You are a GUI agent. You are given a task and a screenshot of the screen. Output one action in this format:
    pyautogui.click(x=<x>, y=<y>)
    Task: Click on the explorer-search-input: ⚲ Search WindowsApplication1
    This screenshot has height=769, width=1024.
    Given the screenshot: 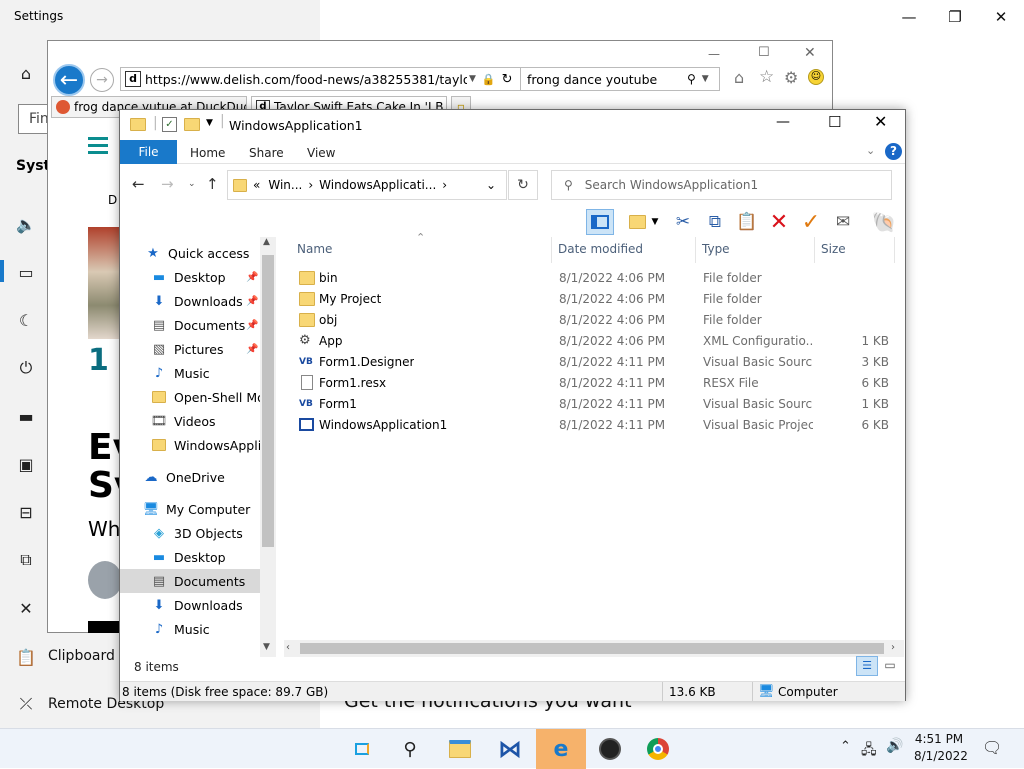 What is the action you would take?
    pyautogui.click(x=721, y=185)
    